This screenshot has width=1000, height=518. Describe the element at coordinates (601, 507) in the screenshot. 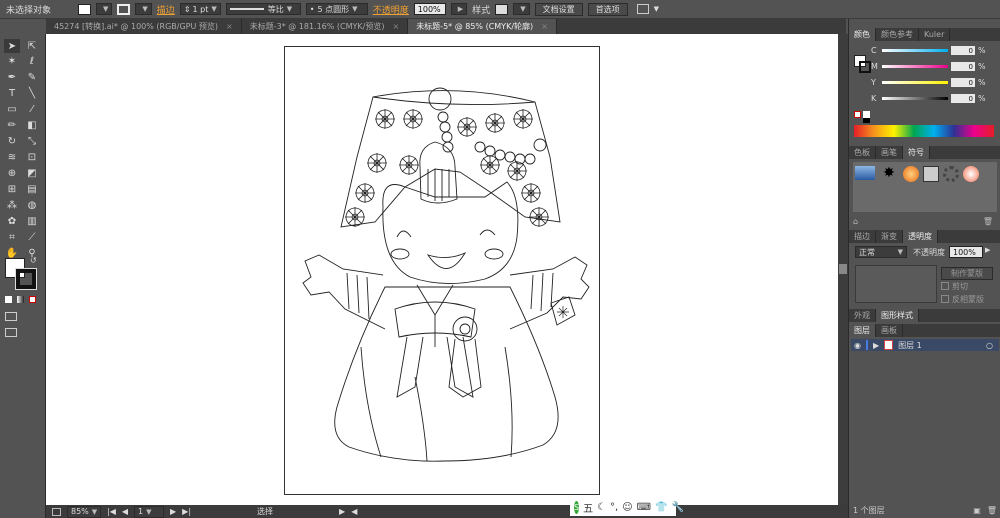

I see `moon-icon: ☾` at that location.